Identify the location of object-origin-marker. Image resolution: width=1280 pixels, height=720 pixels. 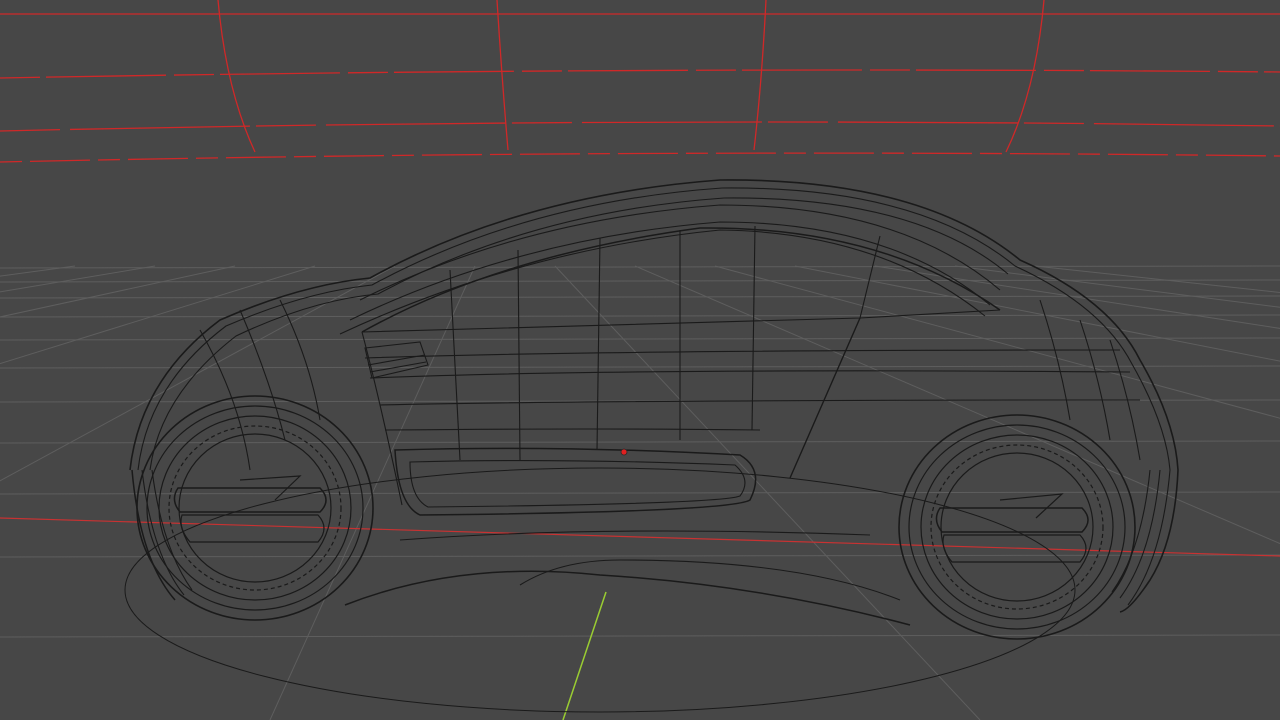
(624, 452).